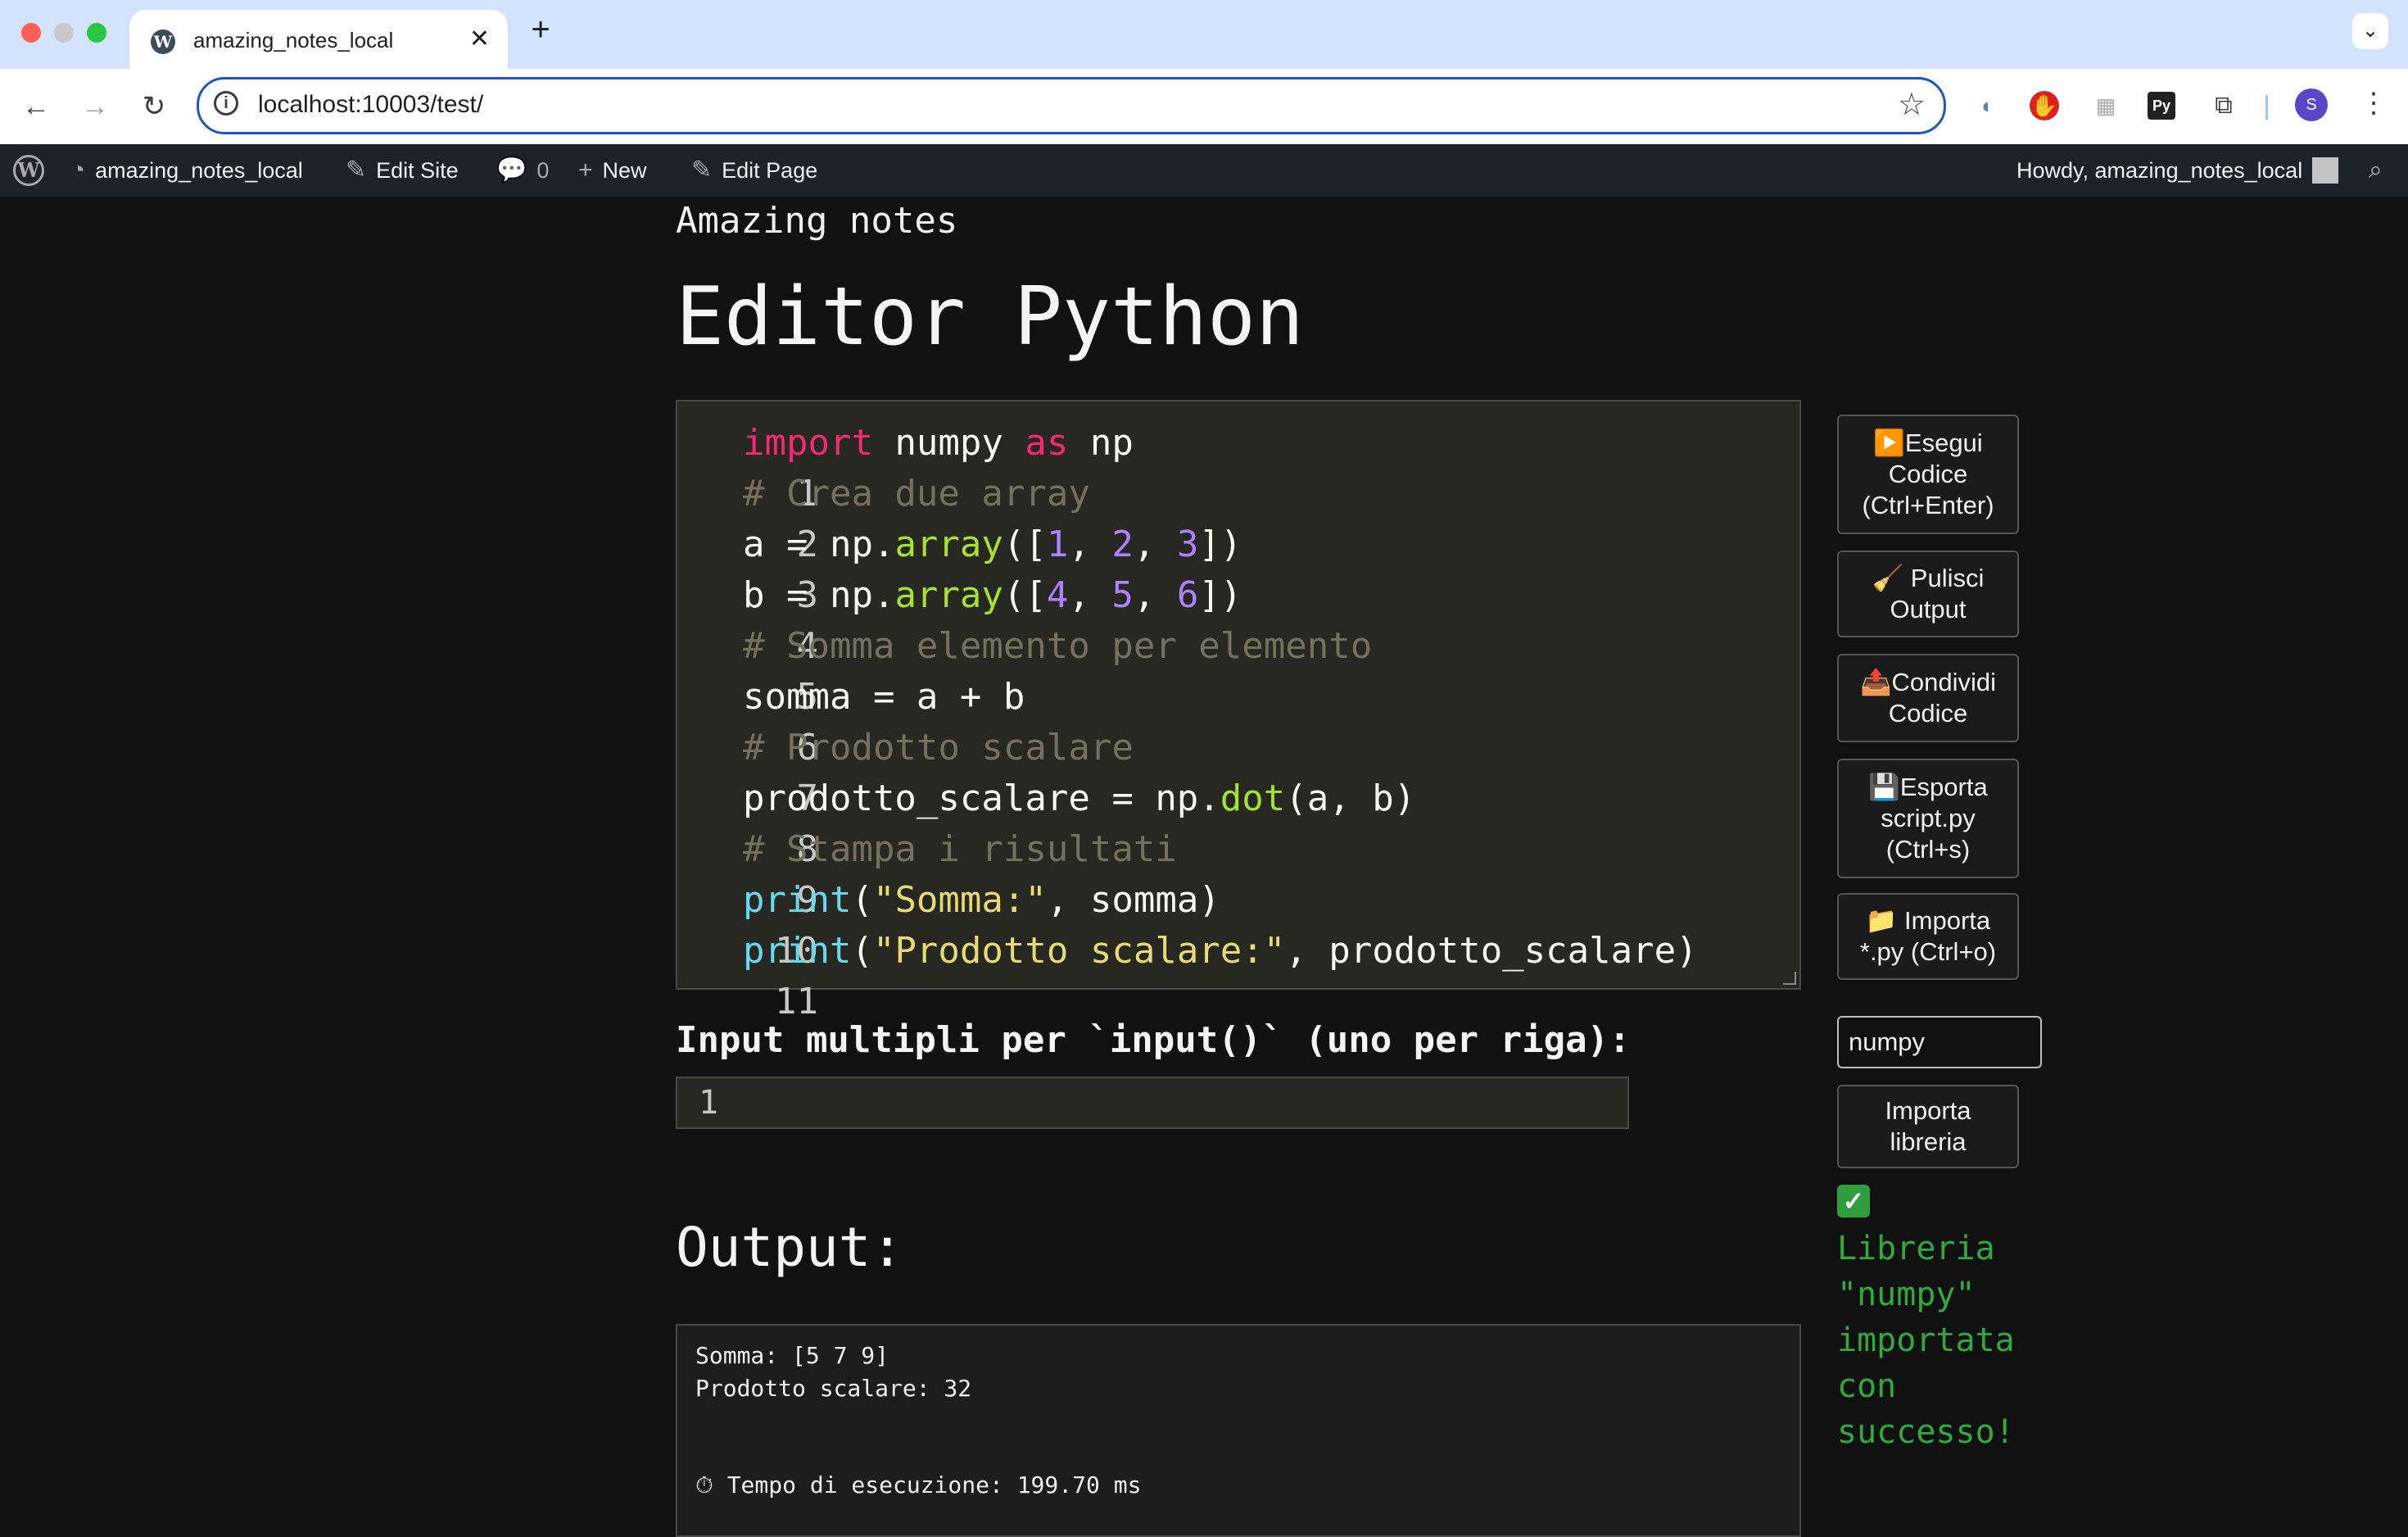  Describe the element at coordinates (2266, 108) in the screenshot. I see `toolbar-divider` at that location.